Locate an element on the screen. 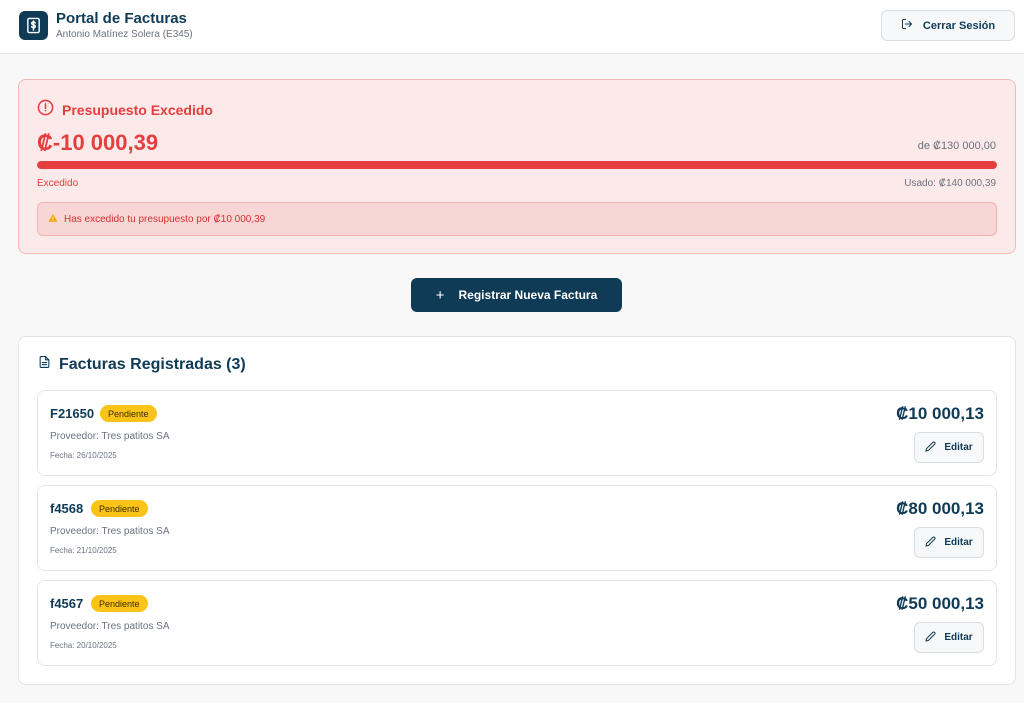 The width and height of the screenshot is (1024, 703). budget-progress-fill is located at coordinates (517, 165).